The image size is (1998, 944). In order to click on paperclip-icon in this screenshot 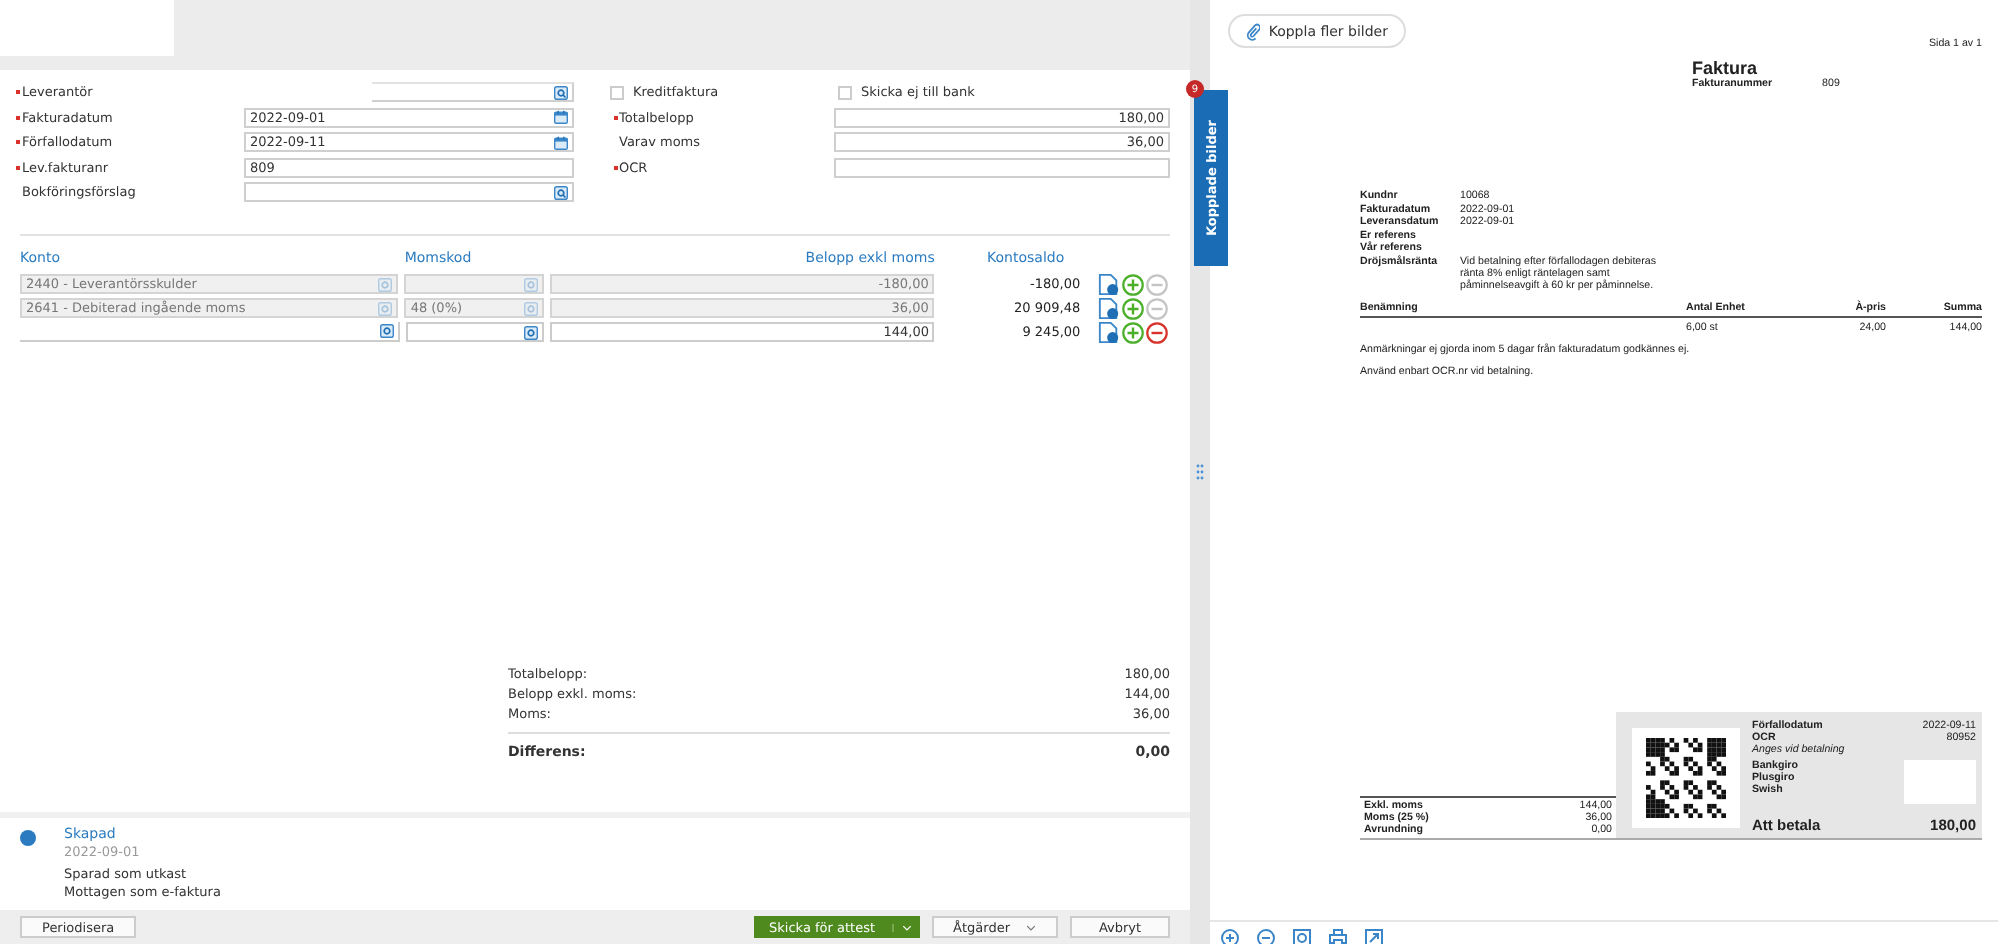, I will do `click(1253, 31)`.